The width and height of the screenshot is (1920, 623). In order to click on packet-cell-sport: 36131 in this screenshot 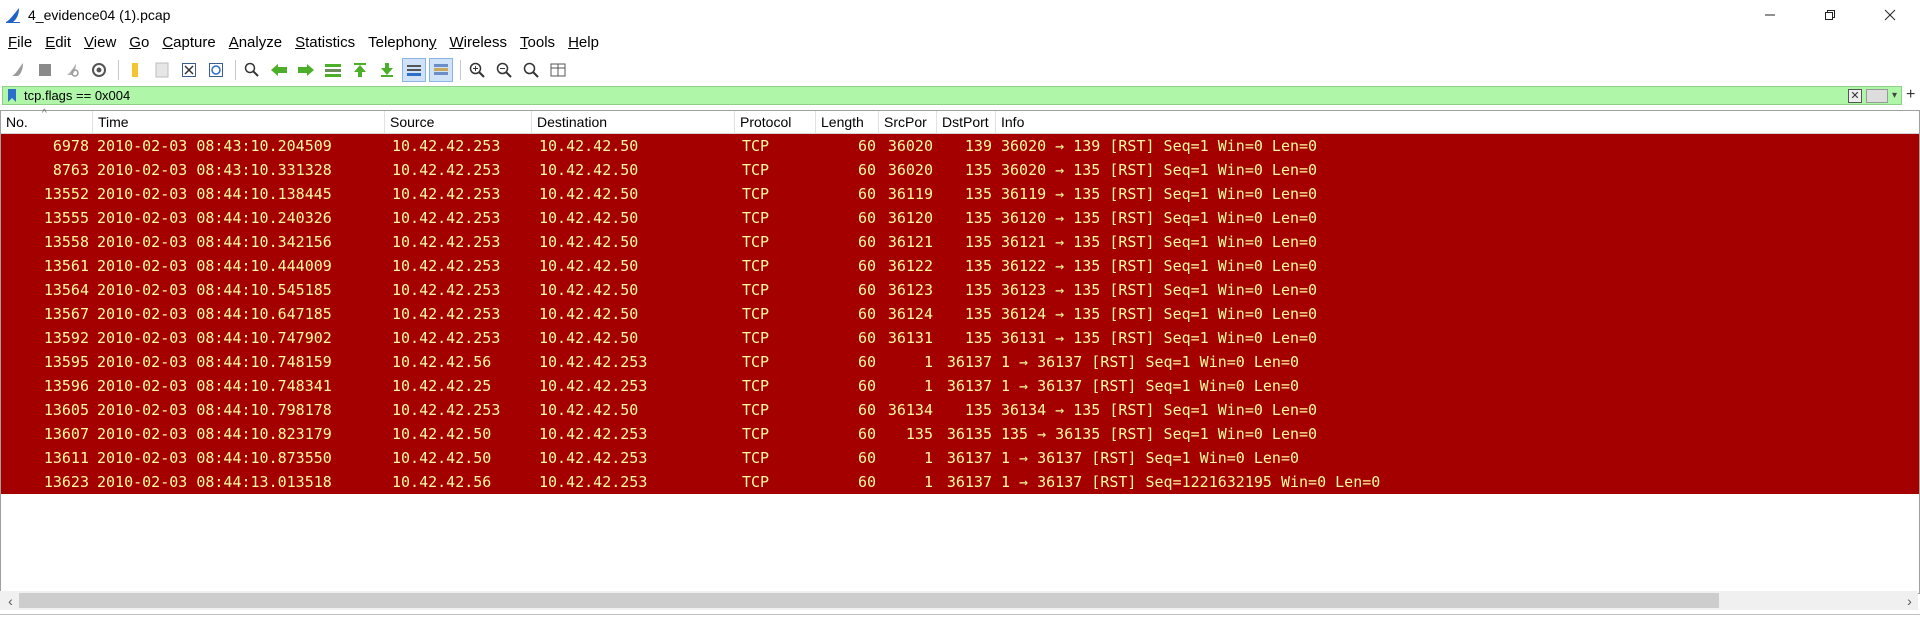, I will do `click(910, 338)`.